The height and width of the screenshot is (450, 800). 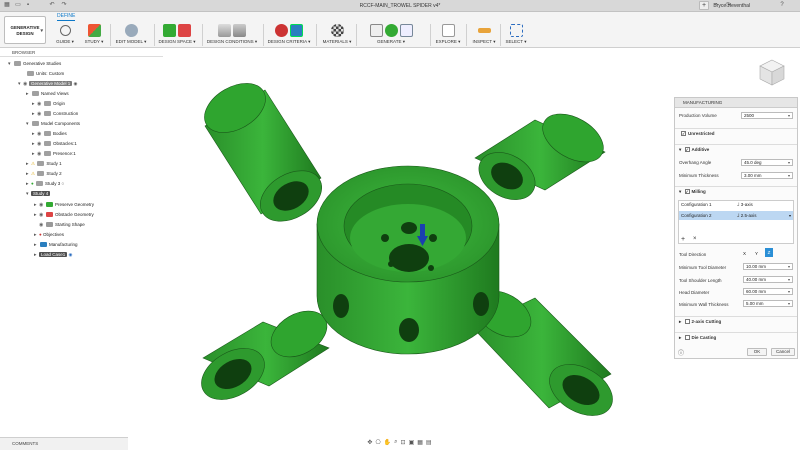 What do you see at coordinates (65, 30) in the screenshot?
I see `guide-icon` at bounding box center [65, 30].